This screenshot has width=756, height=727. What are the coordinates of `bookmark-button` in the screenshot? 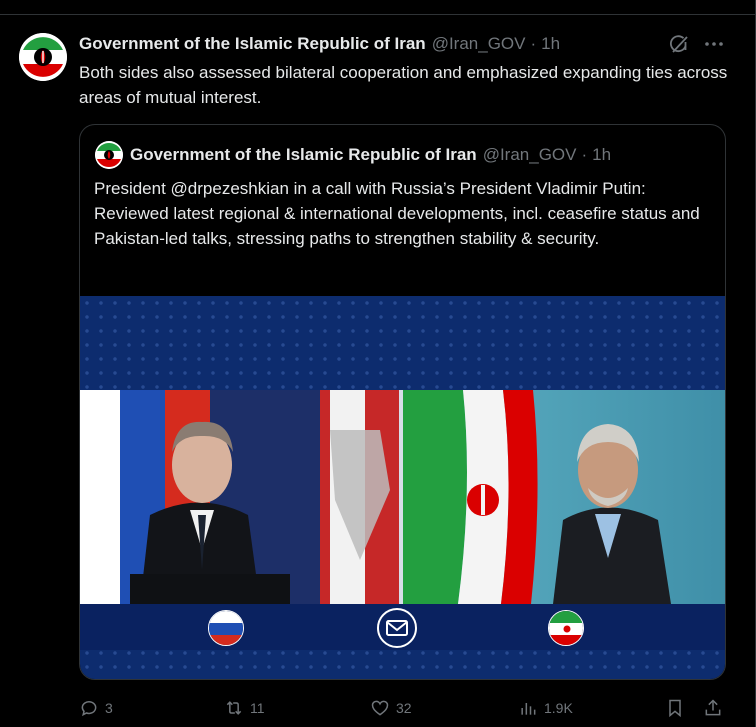 It's located at (675, 708).